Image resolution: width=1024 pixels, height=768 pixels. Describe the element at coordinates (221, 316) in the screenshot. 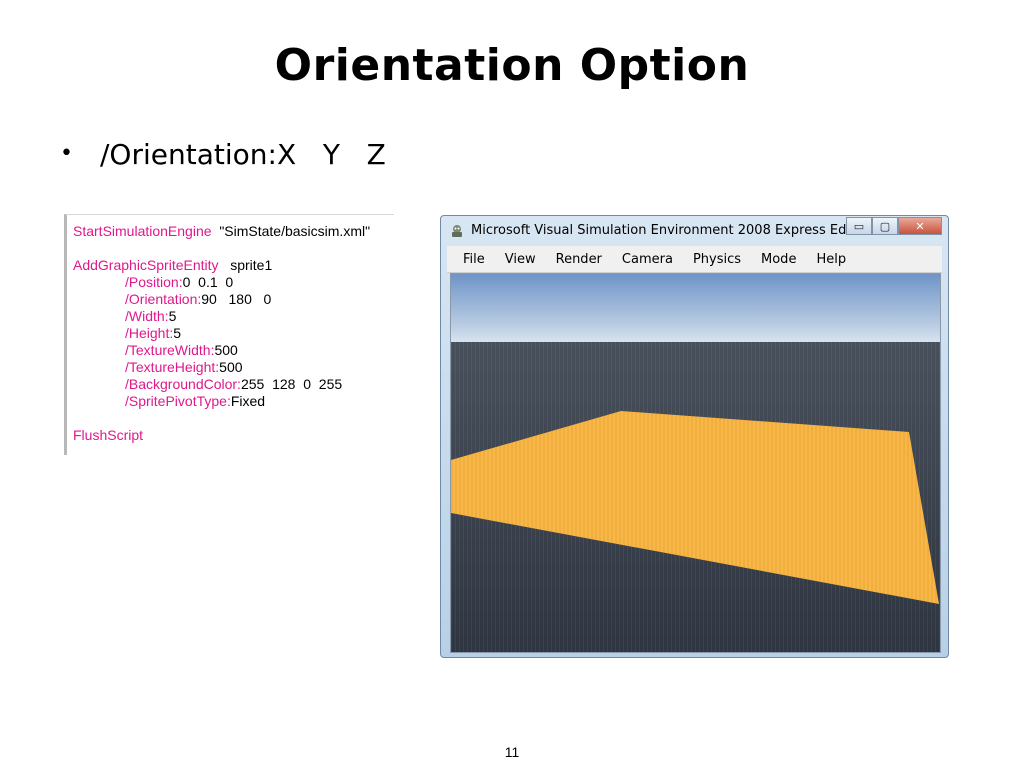

I see `script-param: /Width:5` at that location.